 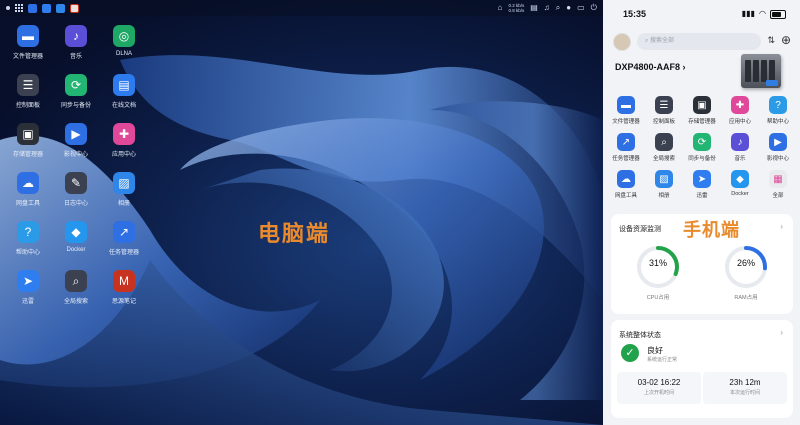 What do you see at coordinates (568, 8) in the screenshot?
I see `user-icon: ●` at bounding box center [568, 8].